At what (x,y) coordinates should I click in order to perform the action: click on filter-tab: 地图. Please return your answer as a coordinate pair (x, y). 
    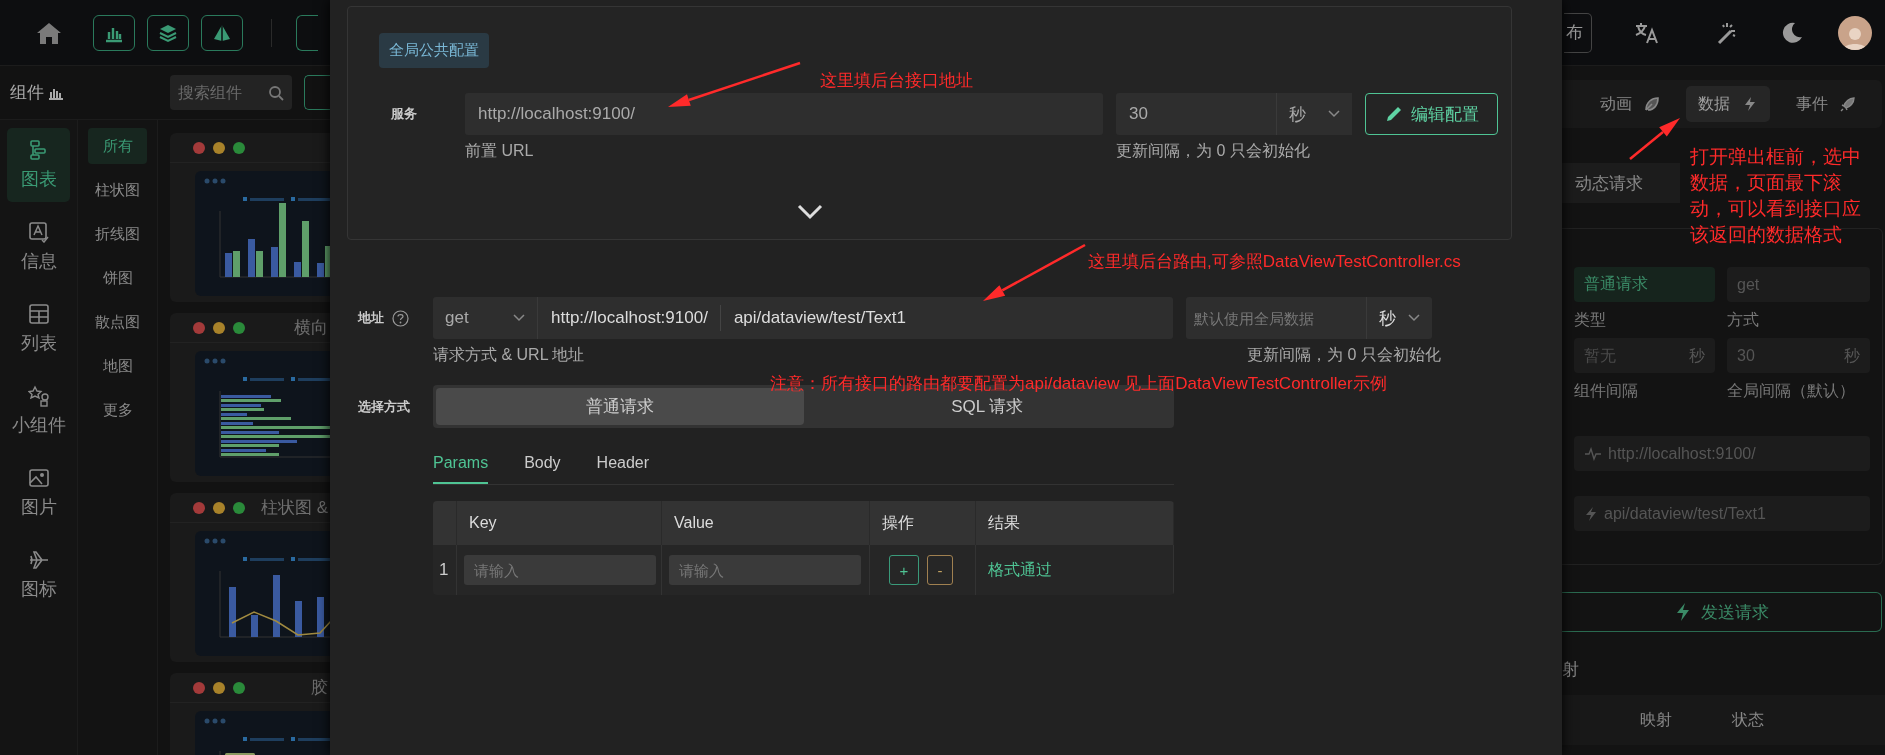
    Looking at the image, I should click on (117, 366).